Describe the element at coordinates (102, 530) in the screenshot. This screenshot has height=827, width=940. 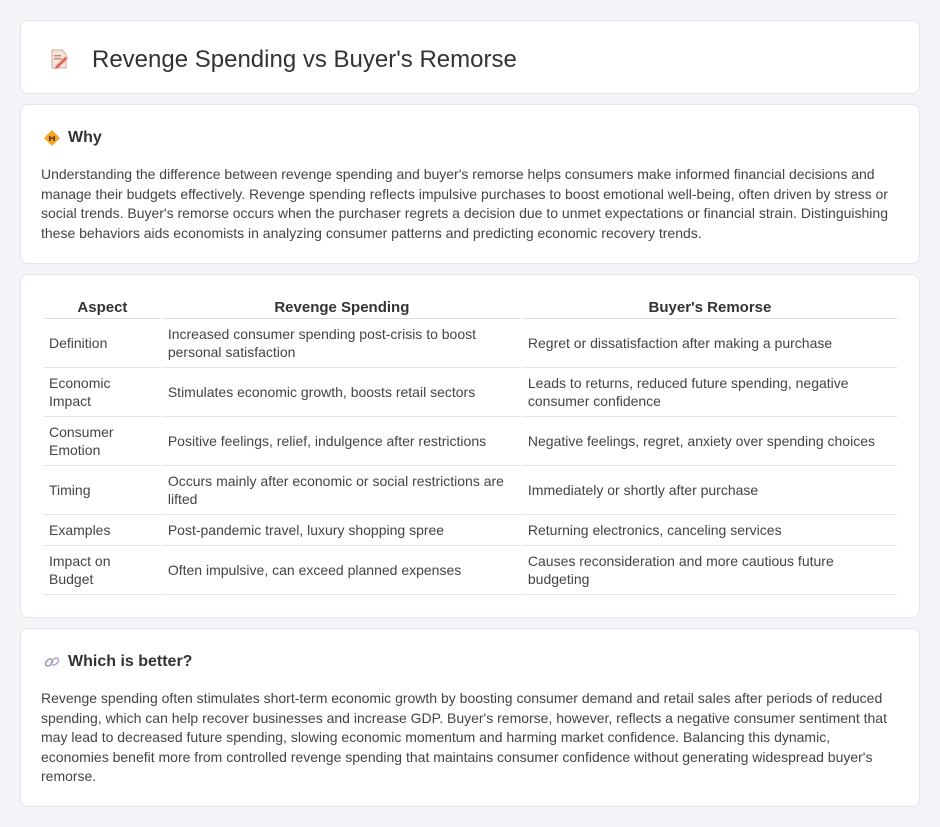
I see `table-cell: Examples` at that location.